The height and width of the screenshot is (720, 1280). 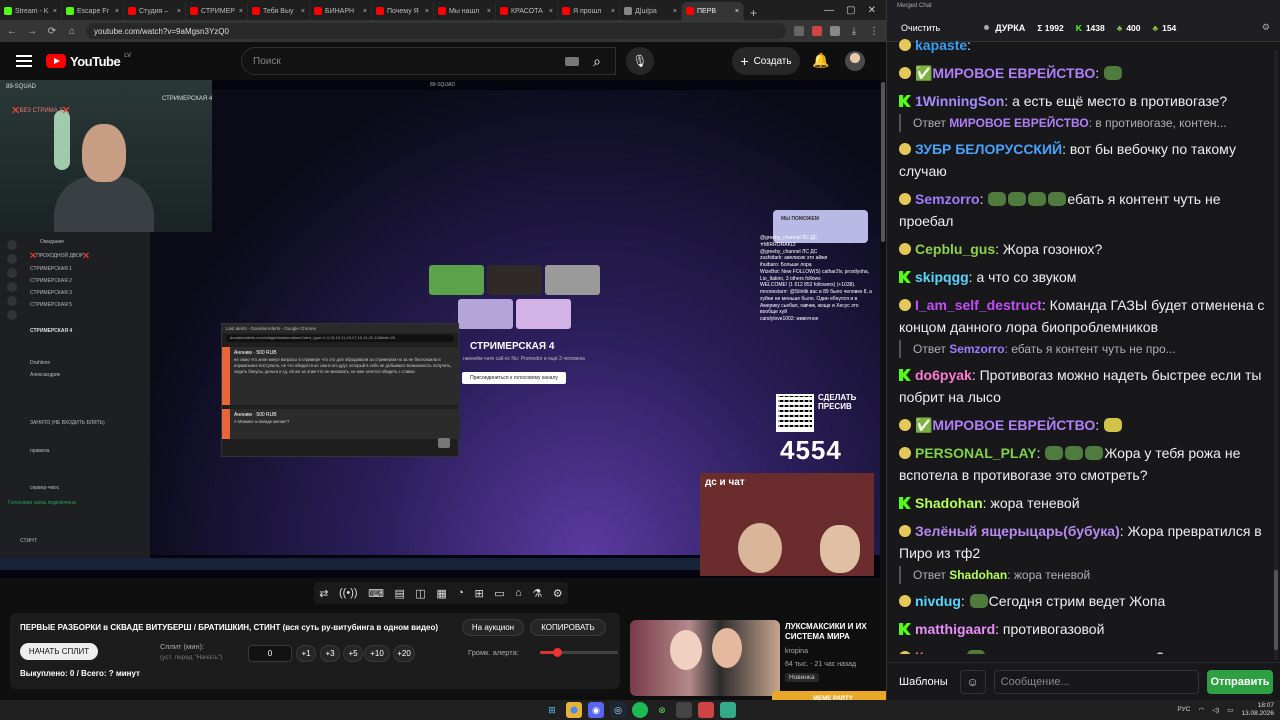 I want to click on wifi-icon: ◠, so click(x=1201, y=710).